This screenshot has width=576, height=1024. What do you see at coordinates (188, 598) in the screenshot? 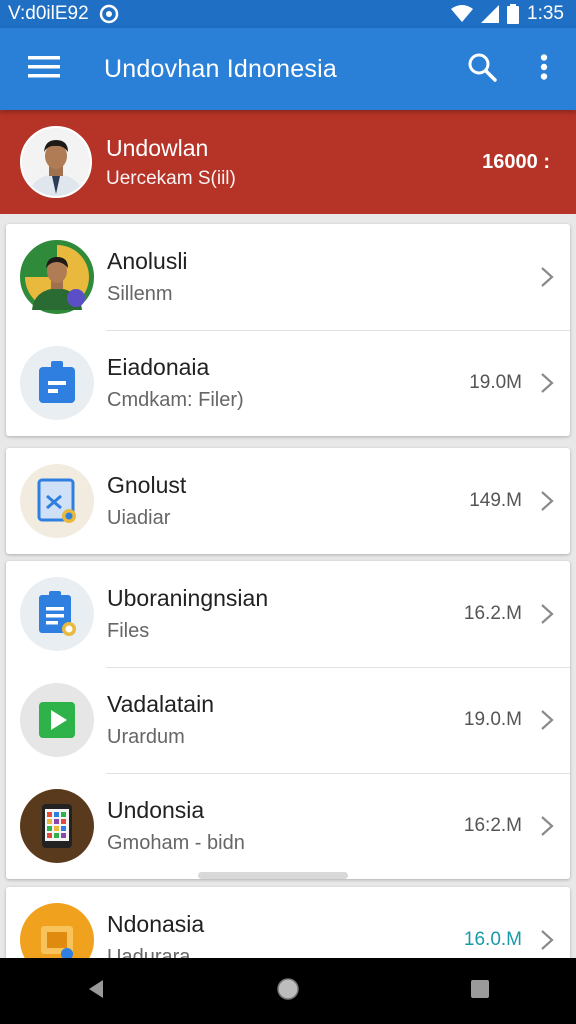
I see `row-title: Uboraningnsian` at bounding box center [188, 598].